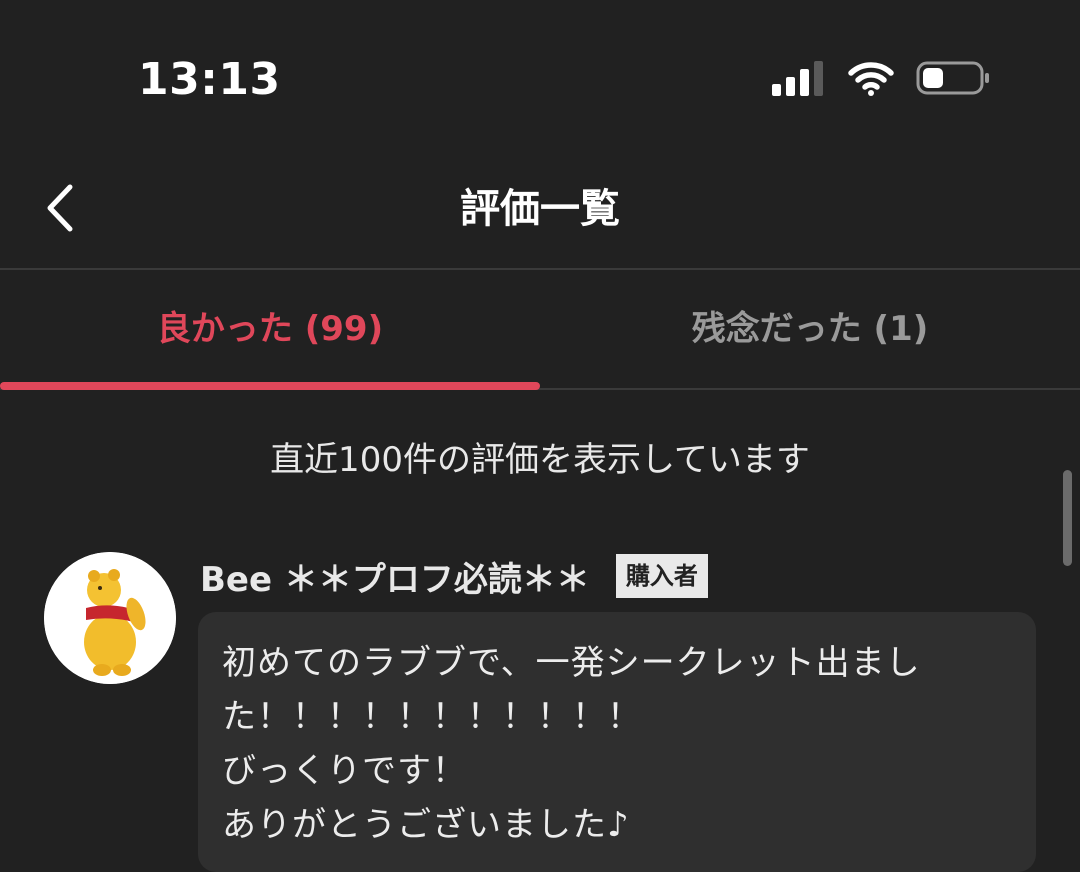  I want to click on tab-good: 良かった (99), so click(270, 330).